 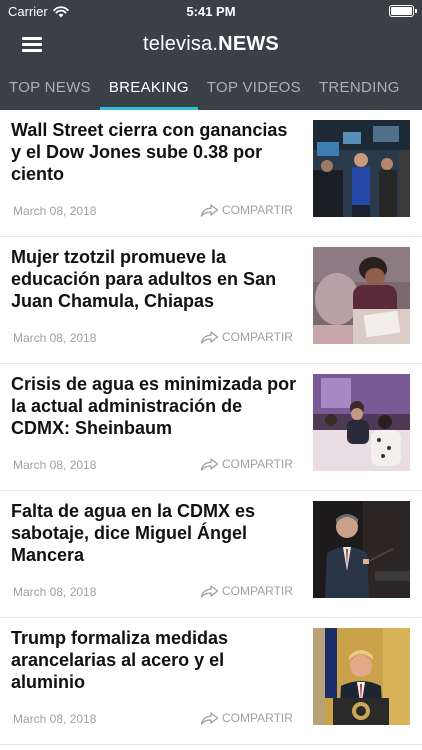 I want to click on category-tabs: TOP NEWS BREAKING TOP VIDEOS TRENDING, so click(x=211, y=88).